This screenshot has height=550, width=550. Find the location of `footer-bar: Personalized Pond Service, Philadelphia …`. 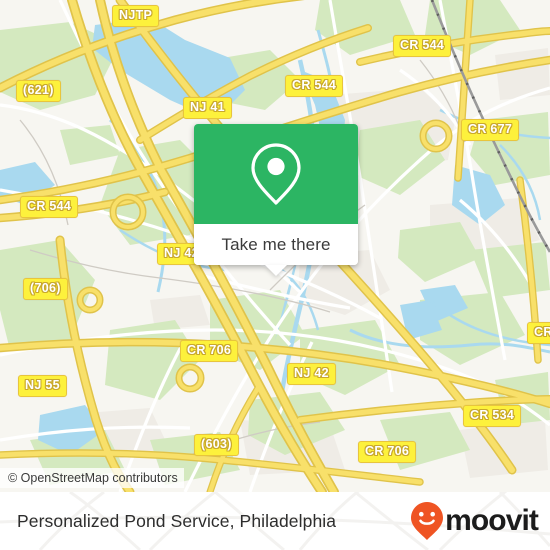

footer-bar: Personalized Pond Service, Philadelphia … is located at coordinates (275, 521).